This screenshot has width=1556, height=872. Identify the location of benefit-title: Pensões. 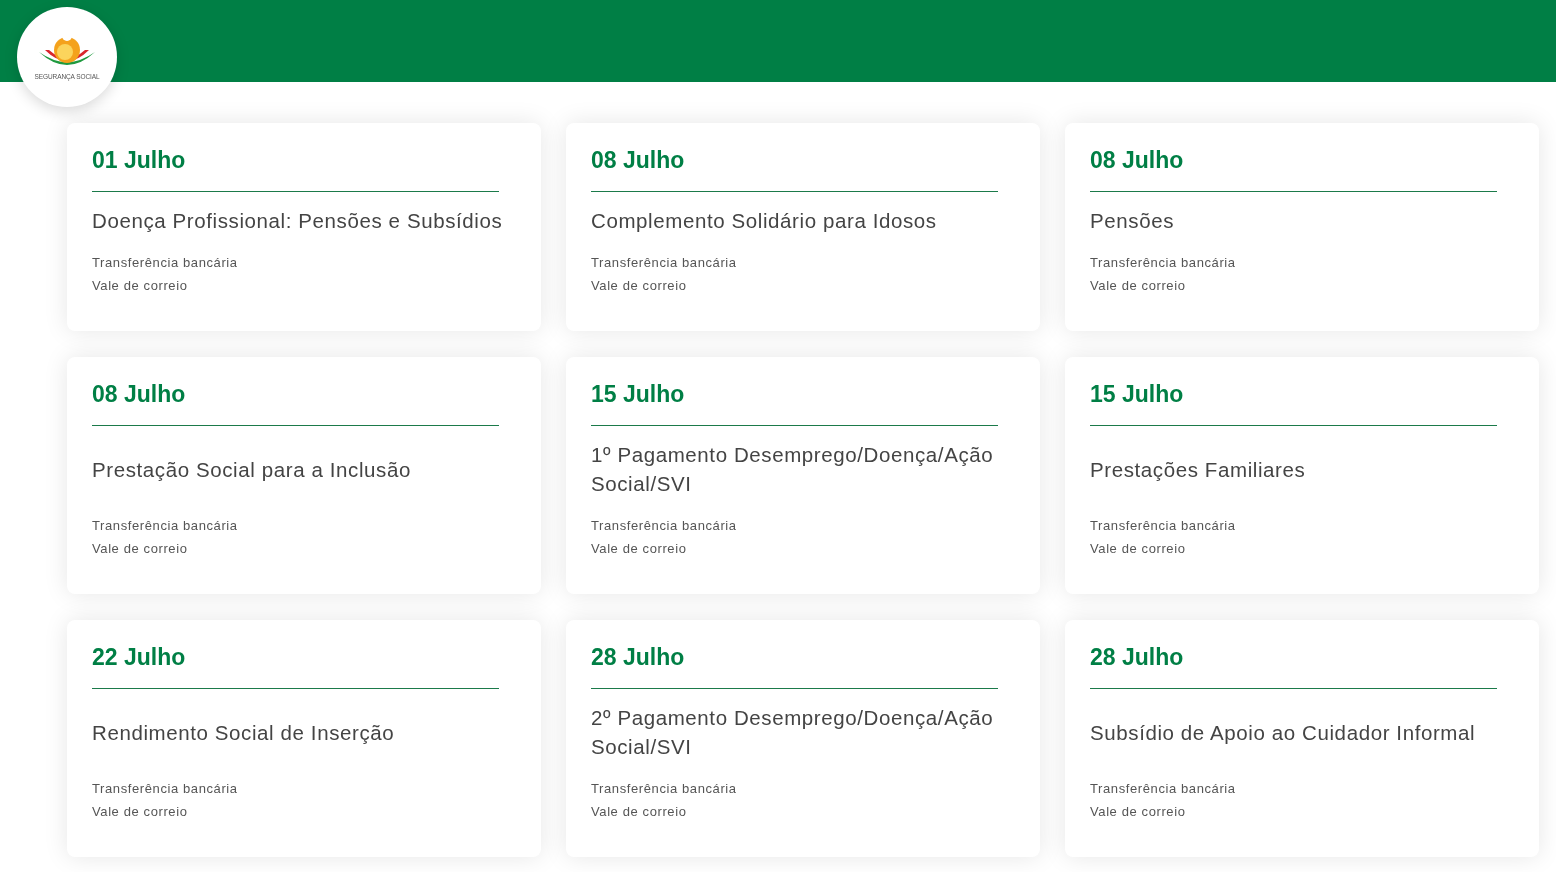
(1132, 221).